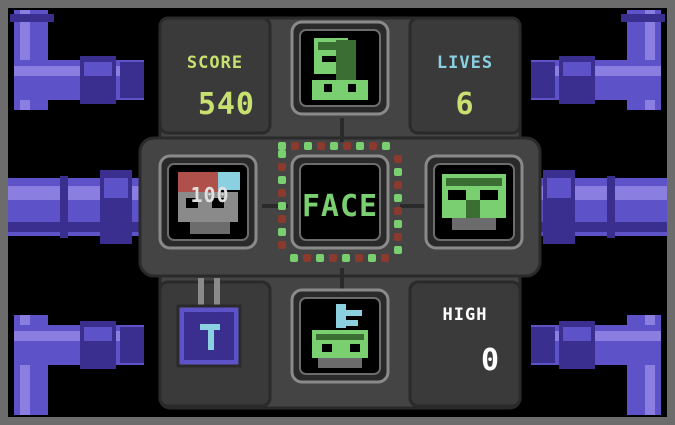 The image size is (675, 425). I want to click on target-label: FACE, so click(340, 206).